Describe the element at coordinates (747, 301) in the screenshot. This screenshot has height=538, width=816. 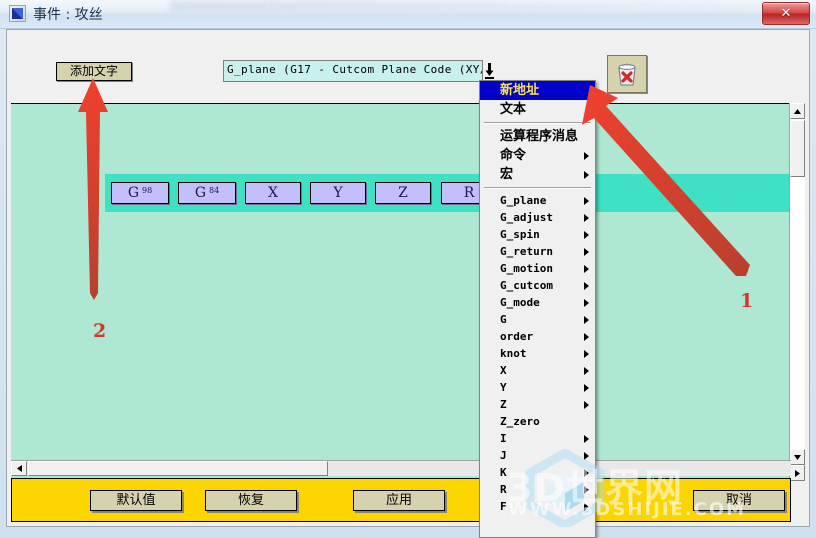
I see `annotation-number-1: 1` at that location.